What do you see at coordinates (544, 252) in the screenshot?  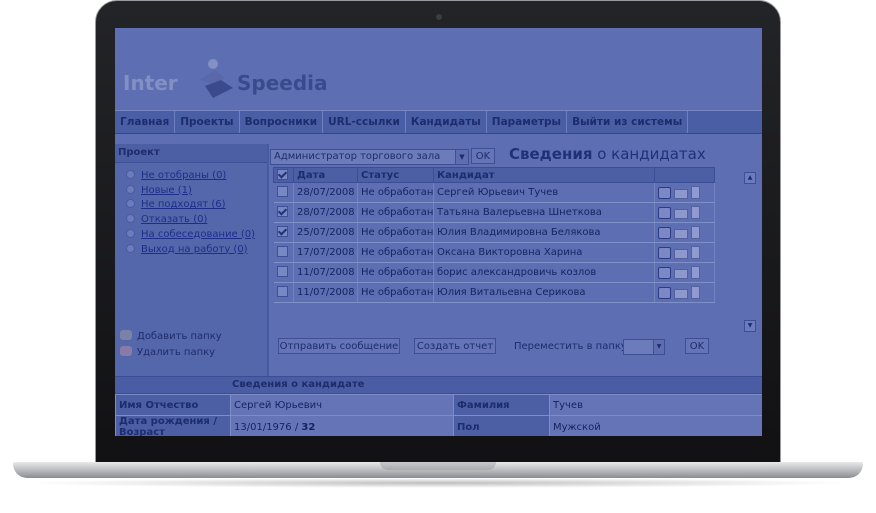 I see `row-candidate-name: Оксана Викторовна Харина` at bounding box center [544, 252].